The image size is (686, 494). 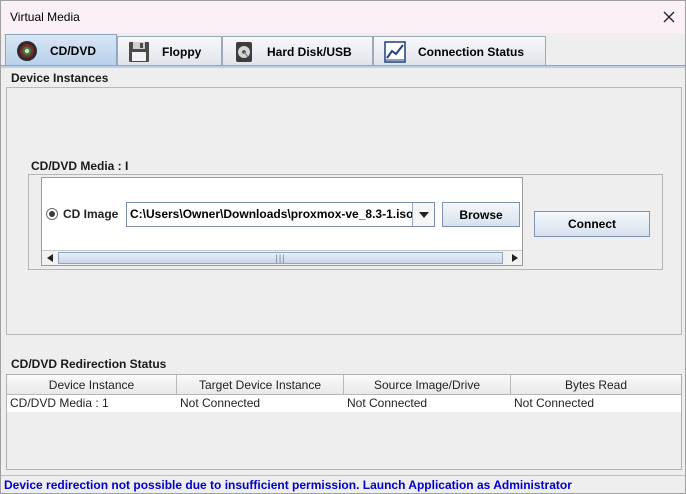 I want to click on title-bar: Virtual Media, so click(x=343, y=17).